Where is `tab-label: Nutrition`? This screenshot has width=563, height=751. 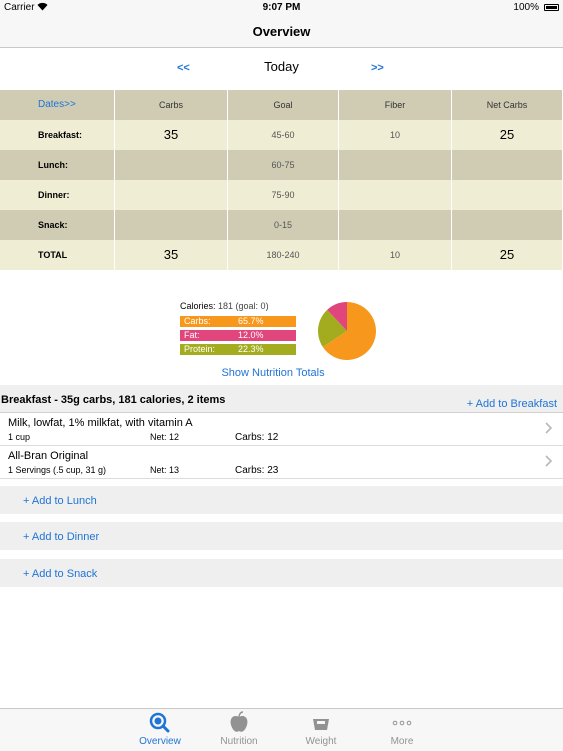 tab-label: Nutrition is located at coordinates (239, 741).